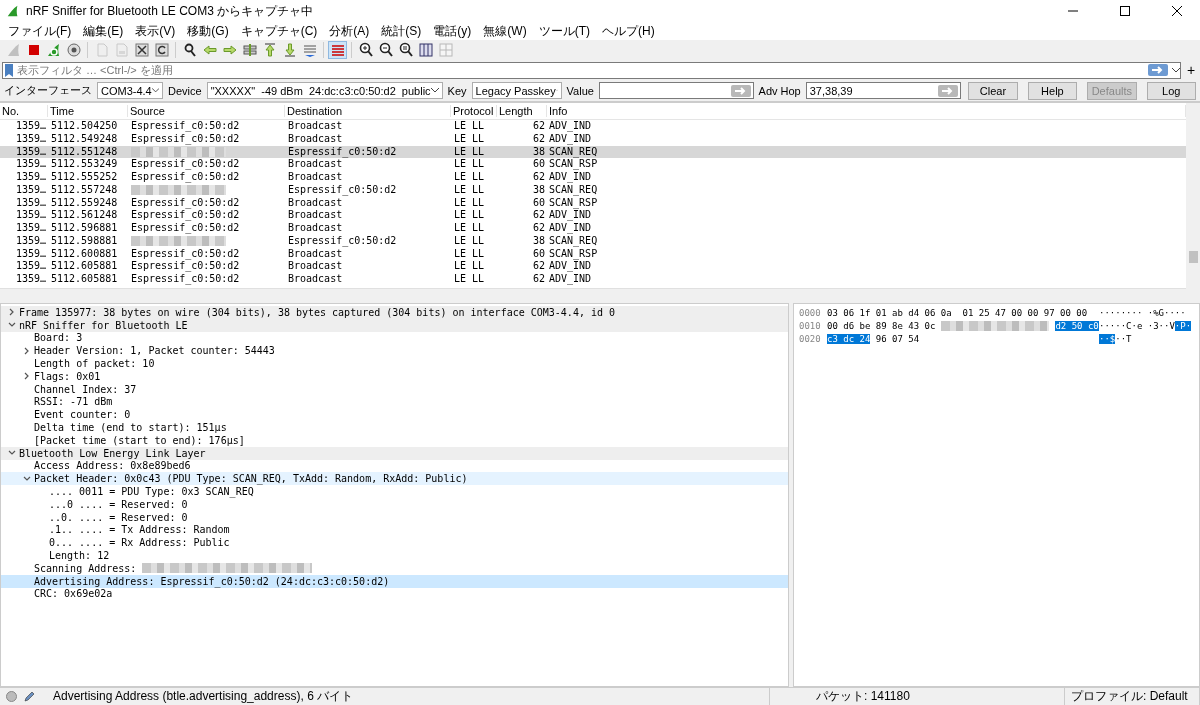 The height and width of the screenshot is (705, 1200). I want to click on column-header: Length, so click(522, 111).